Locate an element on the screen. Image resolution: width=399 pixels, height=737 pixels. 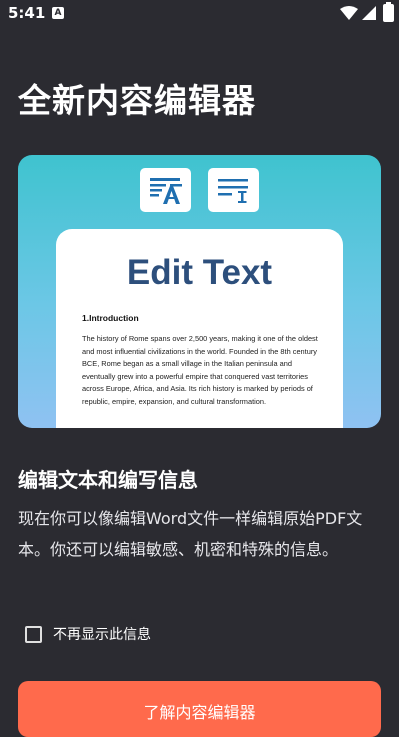
dont-show-again-checkbox is located at coordinates (33, 634).